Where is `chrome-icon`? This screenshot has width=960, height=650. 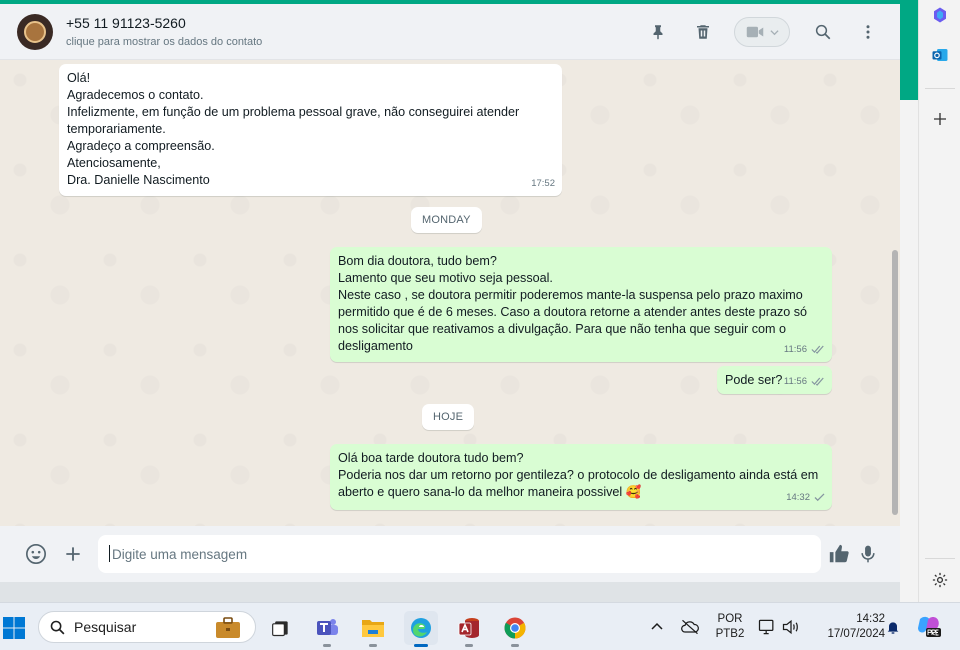 chrome-icon is located at coordinates (515, 628).